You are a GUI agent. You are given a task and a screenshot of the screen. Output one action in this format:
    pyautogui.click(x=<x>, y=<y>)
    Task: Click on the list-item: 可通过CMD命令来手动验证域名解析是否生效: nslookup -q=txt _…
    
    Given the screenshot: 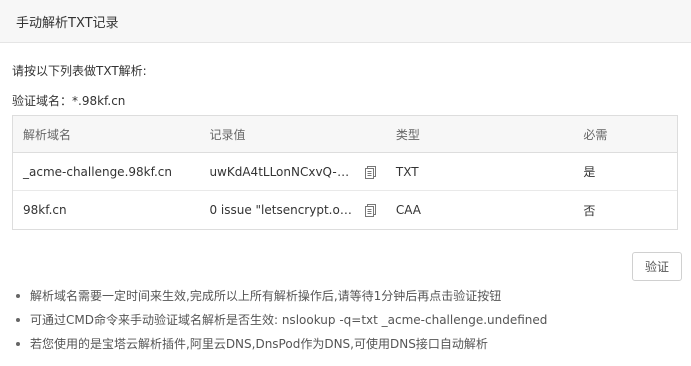 What is the action you would take?
    pyautogui.click(x=281, y=320)
    